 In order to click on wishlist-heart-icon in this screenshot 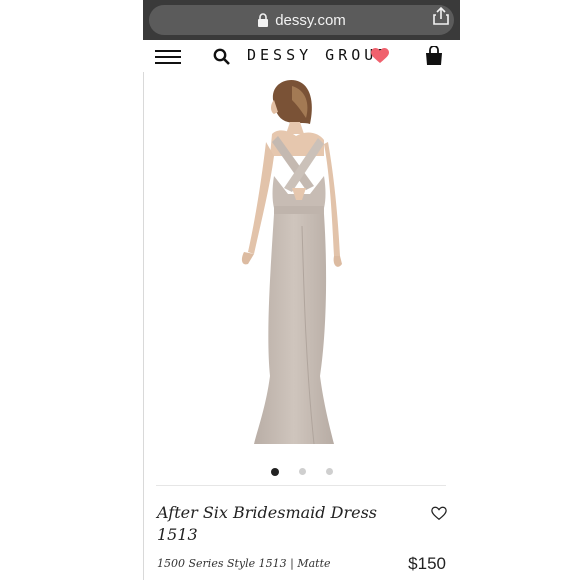, I will do `click(439, 513)`.